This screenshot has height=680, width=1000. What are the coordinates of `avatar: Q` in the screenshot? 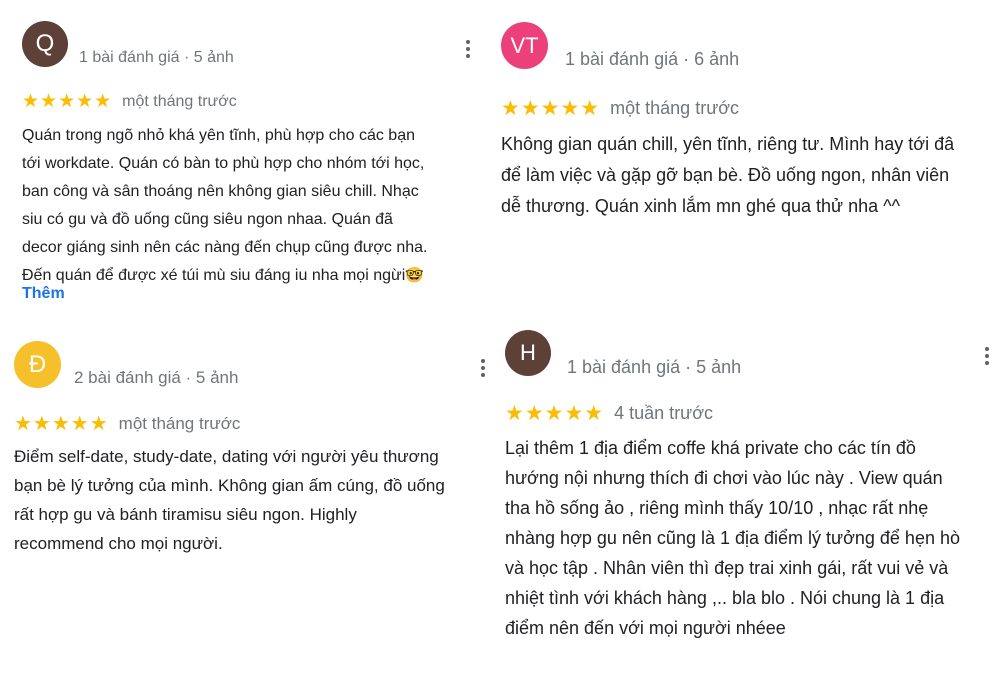 It's located at (45, 44).